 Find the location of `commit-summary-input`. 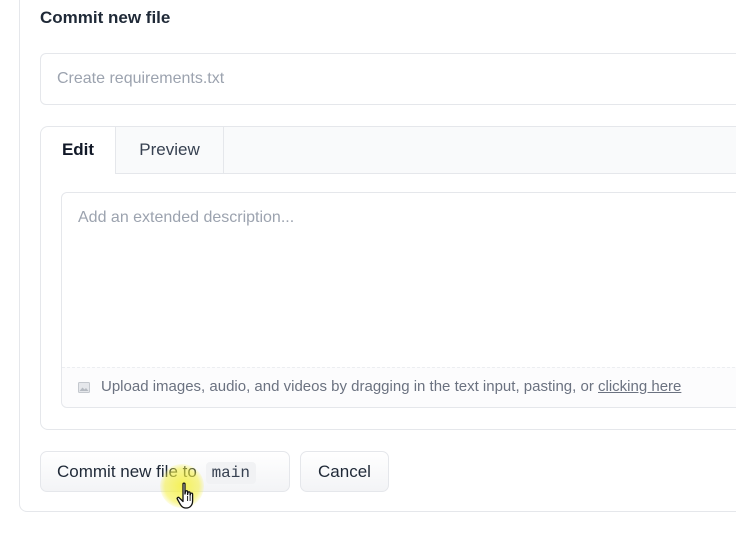

commit-summary-input is located at coordinates (388, 79).